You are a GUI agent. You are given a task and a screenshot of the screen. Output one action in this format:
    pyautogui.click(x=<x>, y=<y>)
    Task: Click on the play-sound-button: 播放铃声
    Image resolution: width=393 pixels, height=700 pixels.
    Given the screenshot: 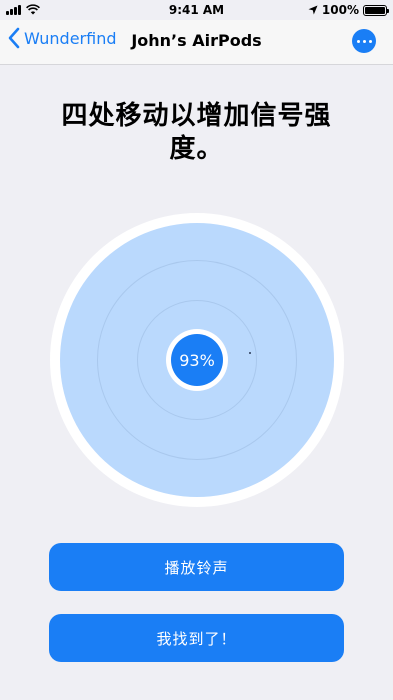 What is the action you would take?
    pyautogui.click(x=196, y=567)
    